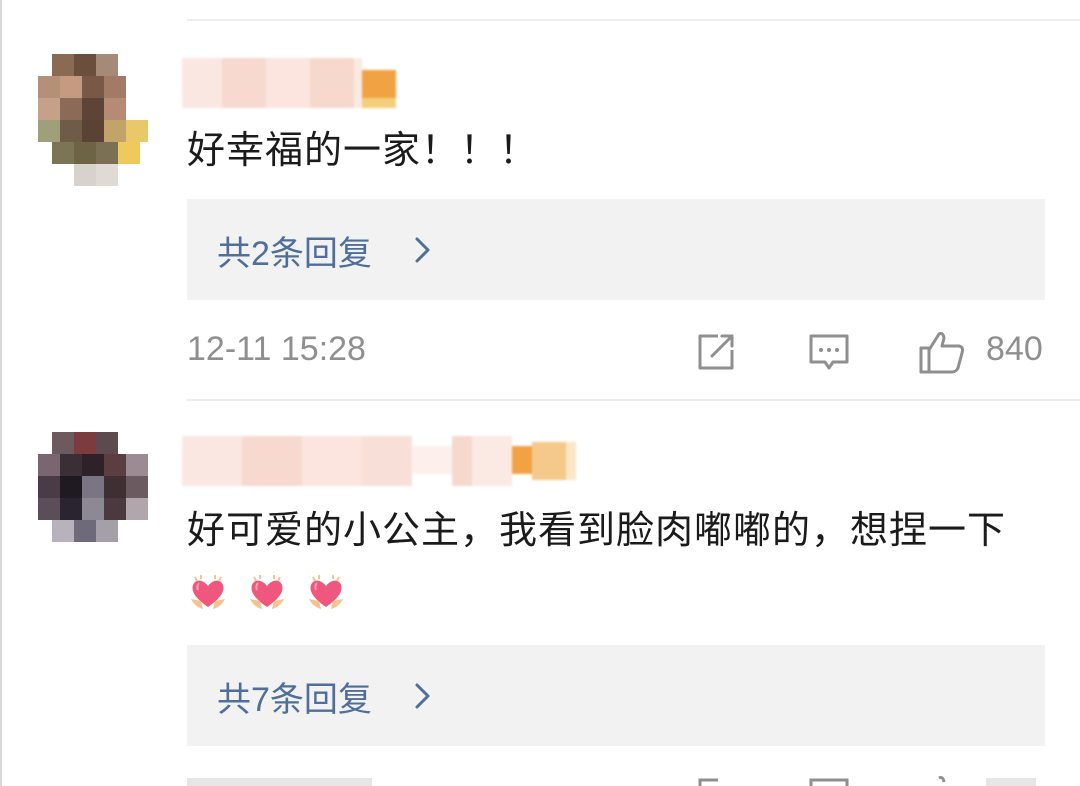 This screenshot has height=786, width=1080. What do you see at coordinates (597, 530) in the screenshot?
I see `comment-text-body: 好可爱的小公主，我看到脸肉嘟嘟的，想捏一下` at bounding box center [597, 530].